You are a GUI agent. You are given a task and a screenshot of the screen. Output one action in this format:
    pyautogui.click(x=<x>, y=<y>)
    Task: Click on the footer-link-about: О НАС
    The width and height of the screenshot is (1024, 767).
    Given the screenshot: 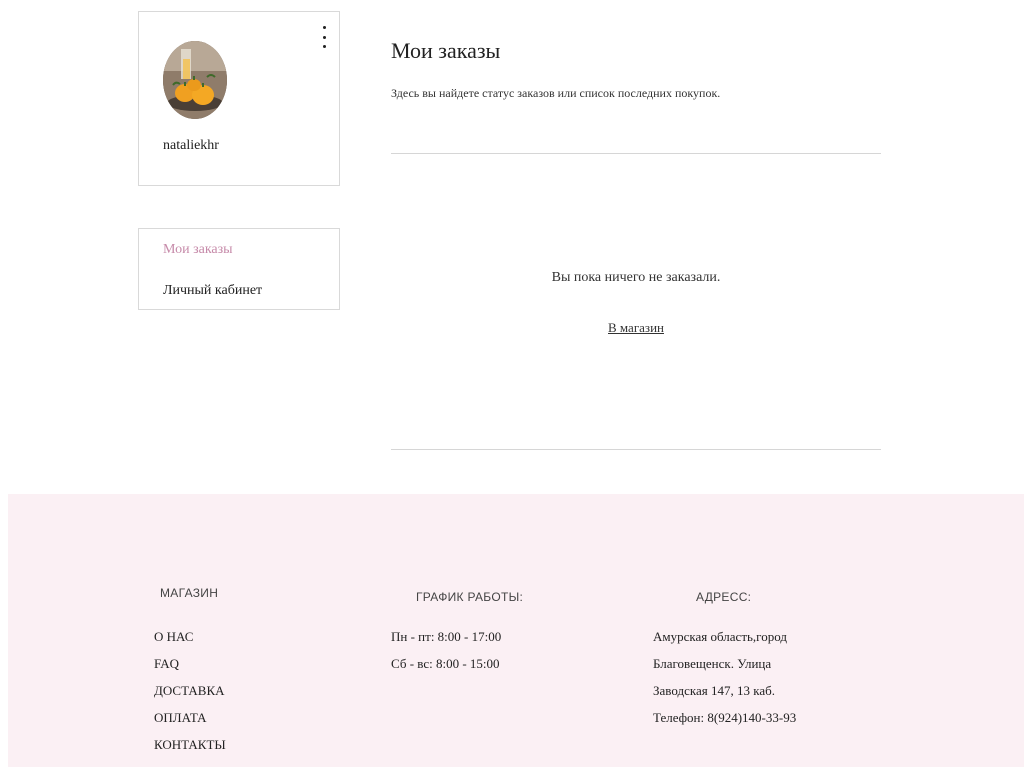 What is the action you would take?
    pyautogui.click(x=190, y=636)
    